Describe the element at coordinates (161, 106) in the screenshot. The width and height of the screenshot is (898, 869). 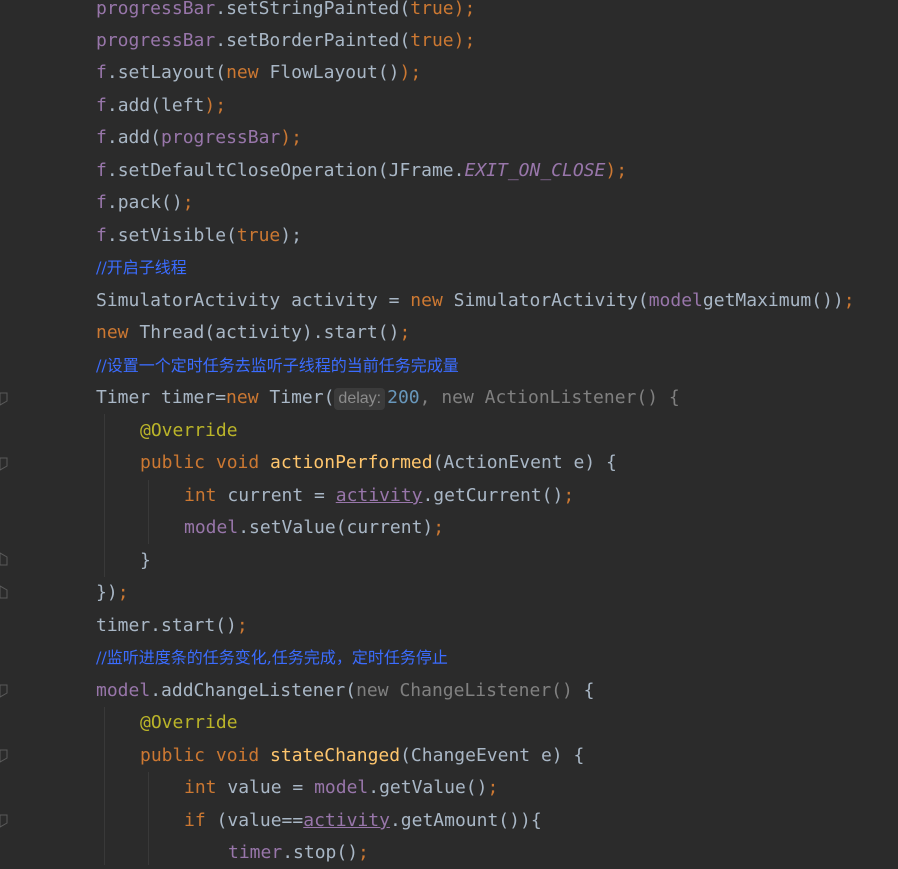
I see `code-line: f.add(left);` at that location.